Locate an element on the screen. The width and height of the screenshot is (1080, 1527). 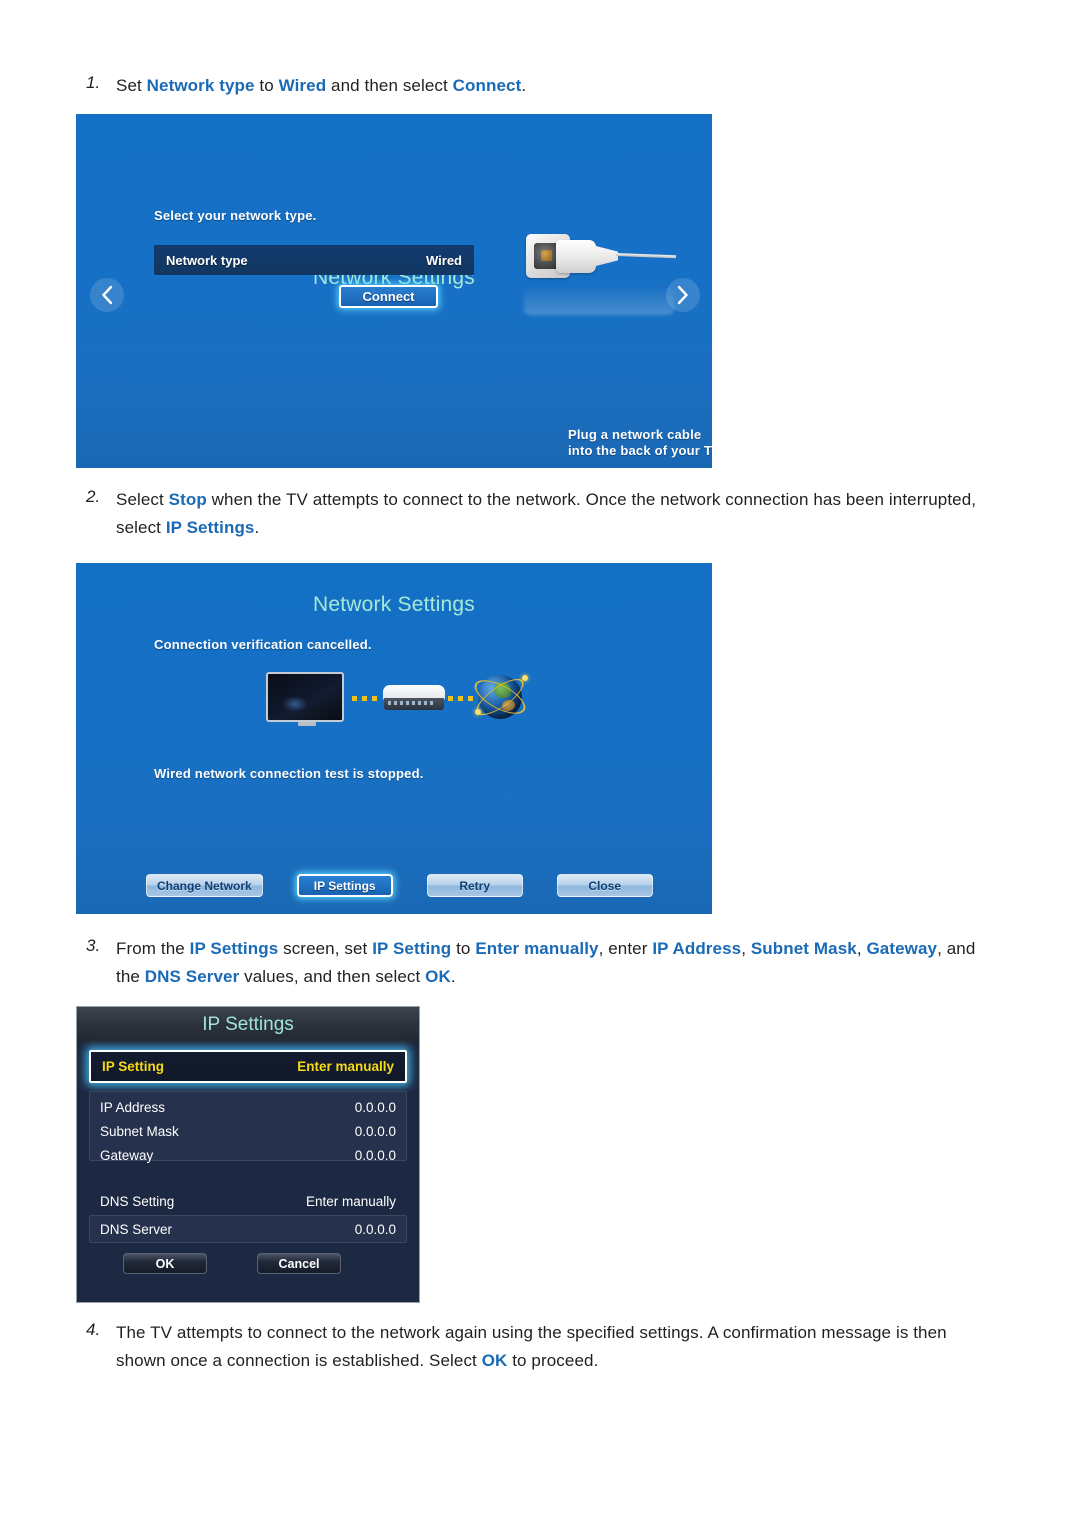
ip-setting-value: Enter manually is located at coordinates (345, 1066).